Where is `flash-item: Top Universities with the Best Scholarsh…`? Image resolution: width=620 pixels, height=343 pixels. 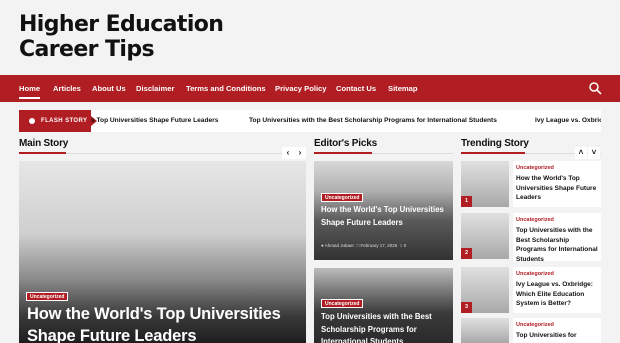
flash-item: Top Universities with the Best Scholarsh… is located at coordinates (373, 121).